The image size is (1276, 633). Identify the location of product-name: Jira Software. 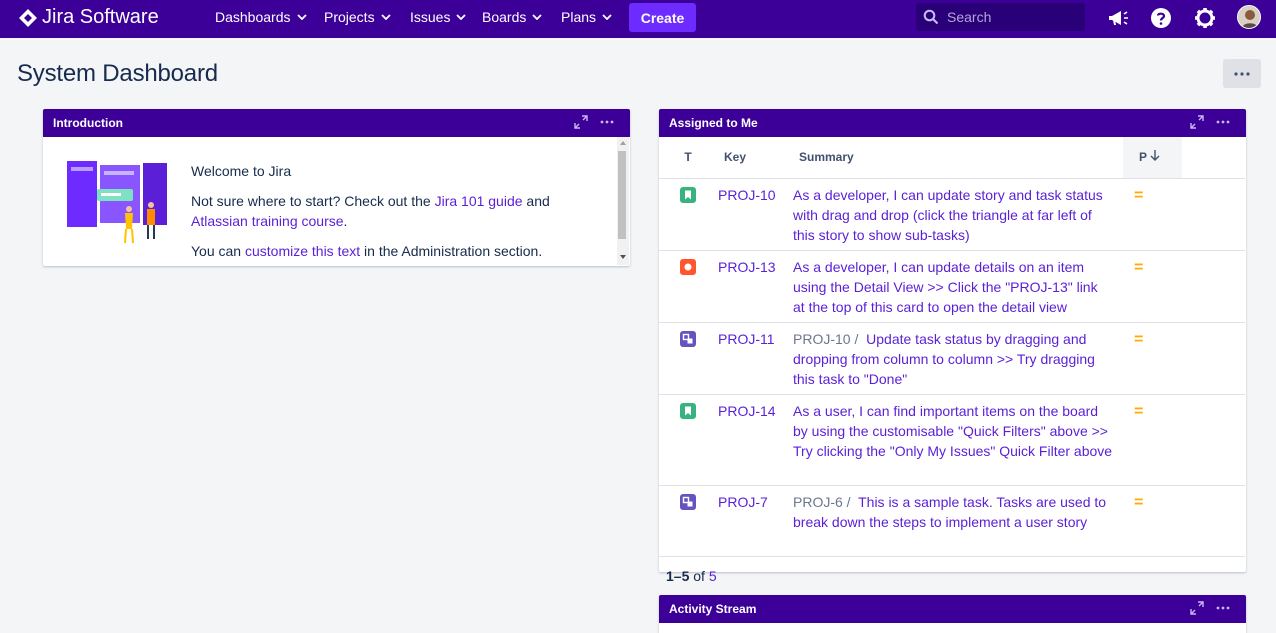
(100, 17).